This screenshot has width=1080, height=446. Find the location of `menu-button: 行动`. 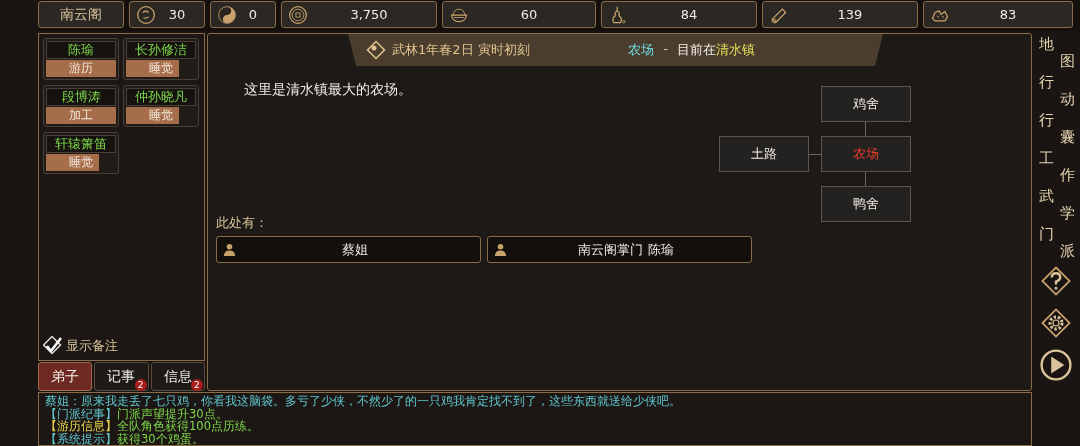

menu-button: 行动 is located at coordinates (1056, 91).